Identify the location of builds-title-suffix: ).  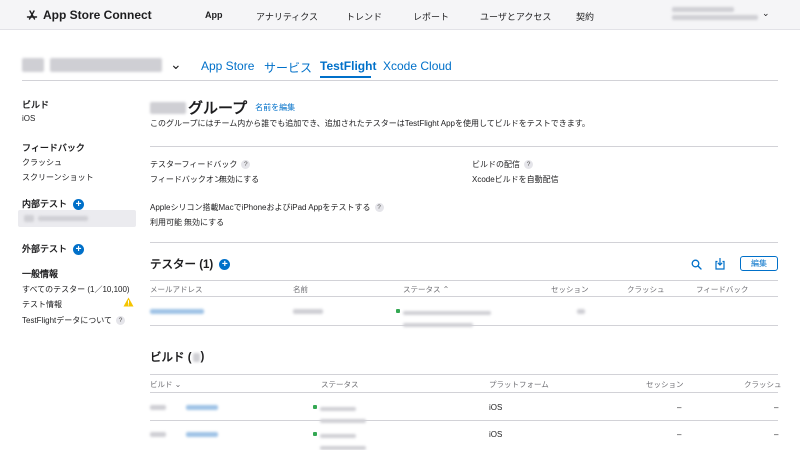
(202, 357).